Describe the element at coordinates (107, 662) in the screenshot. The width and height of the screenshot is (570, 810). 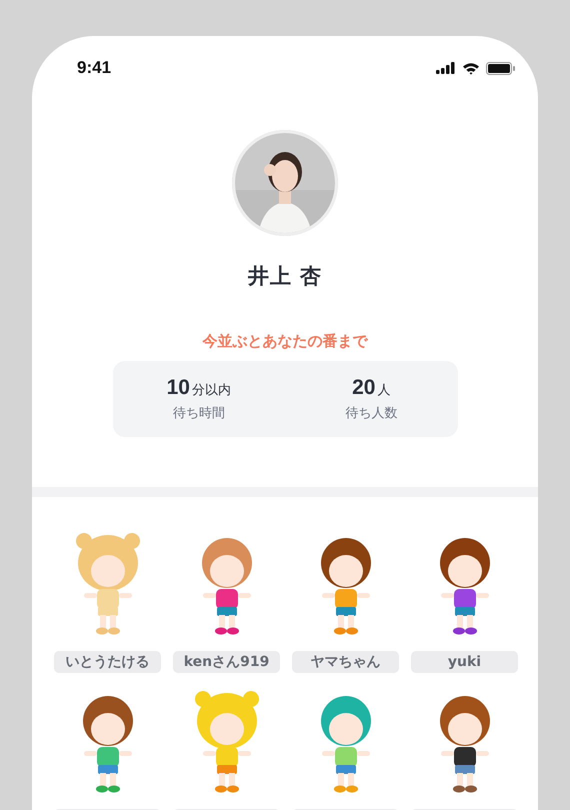
I see `user-name: いとうたける` at that location.